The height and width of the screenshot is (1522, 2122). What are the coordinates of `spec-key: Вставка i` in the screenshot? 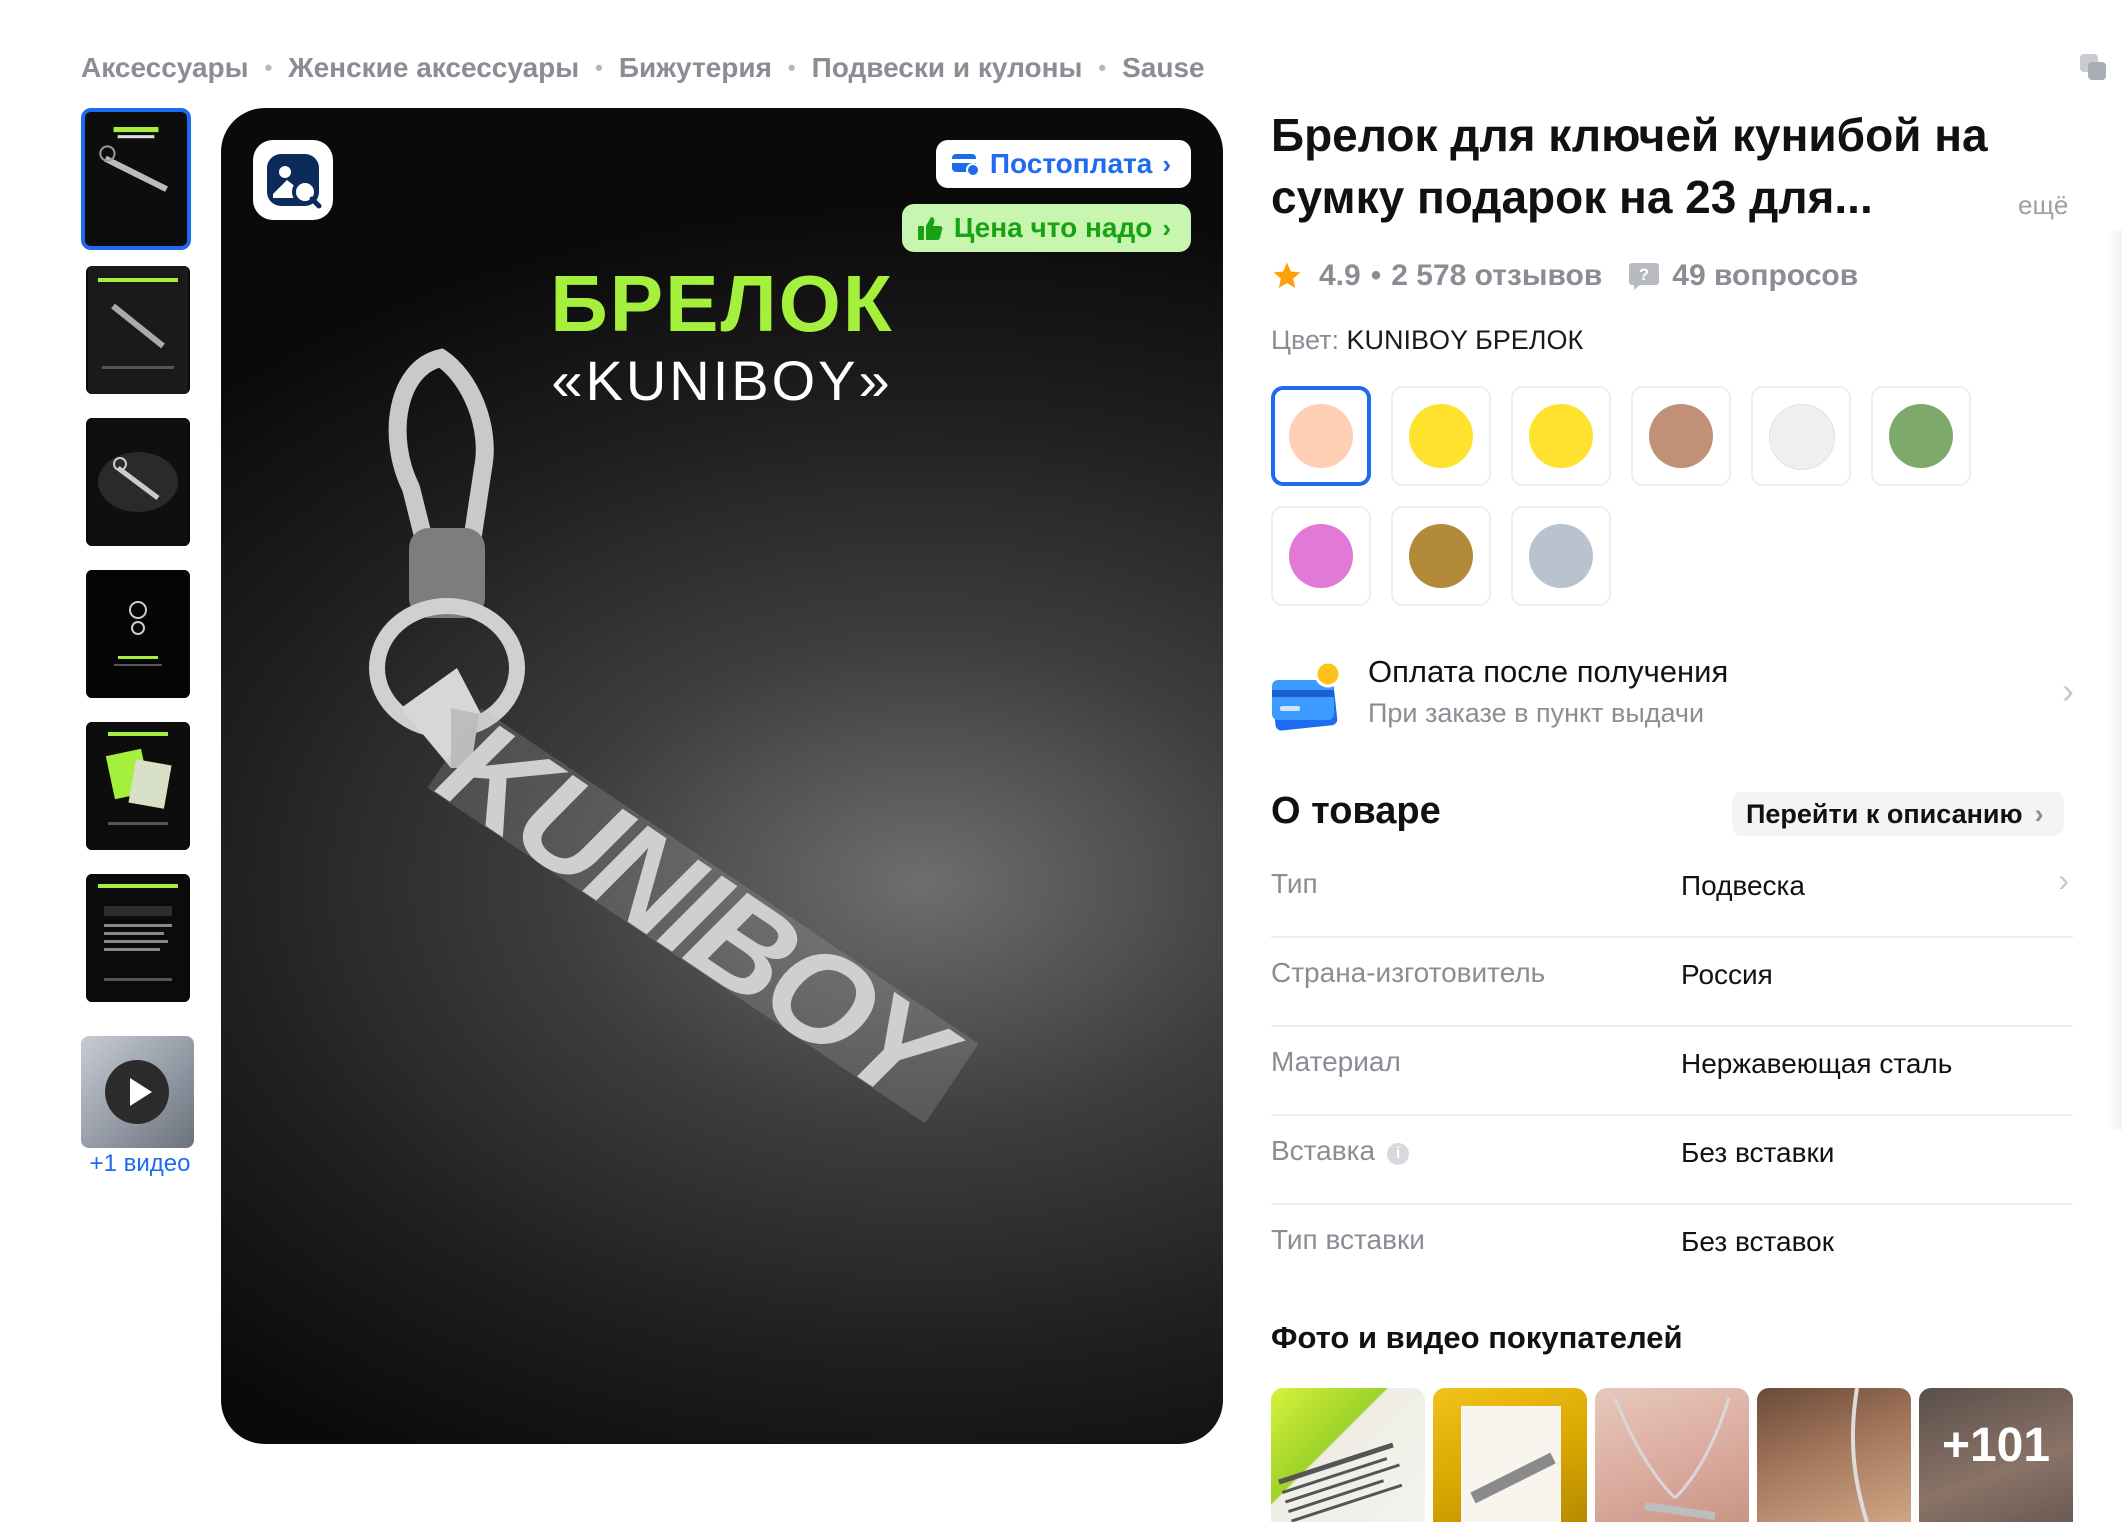 It's located at (1340, 1151).